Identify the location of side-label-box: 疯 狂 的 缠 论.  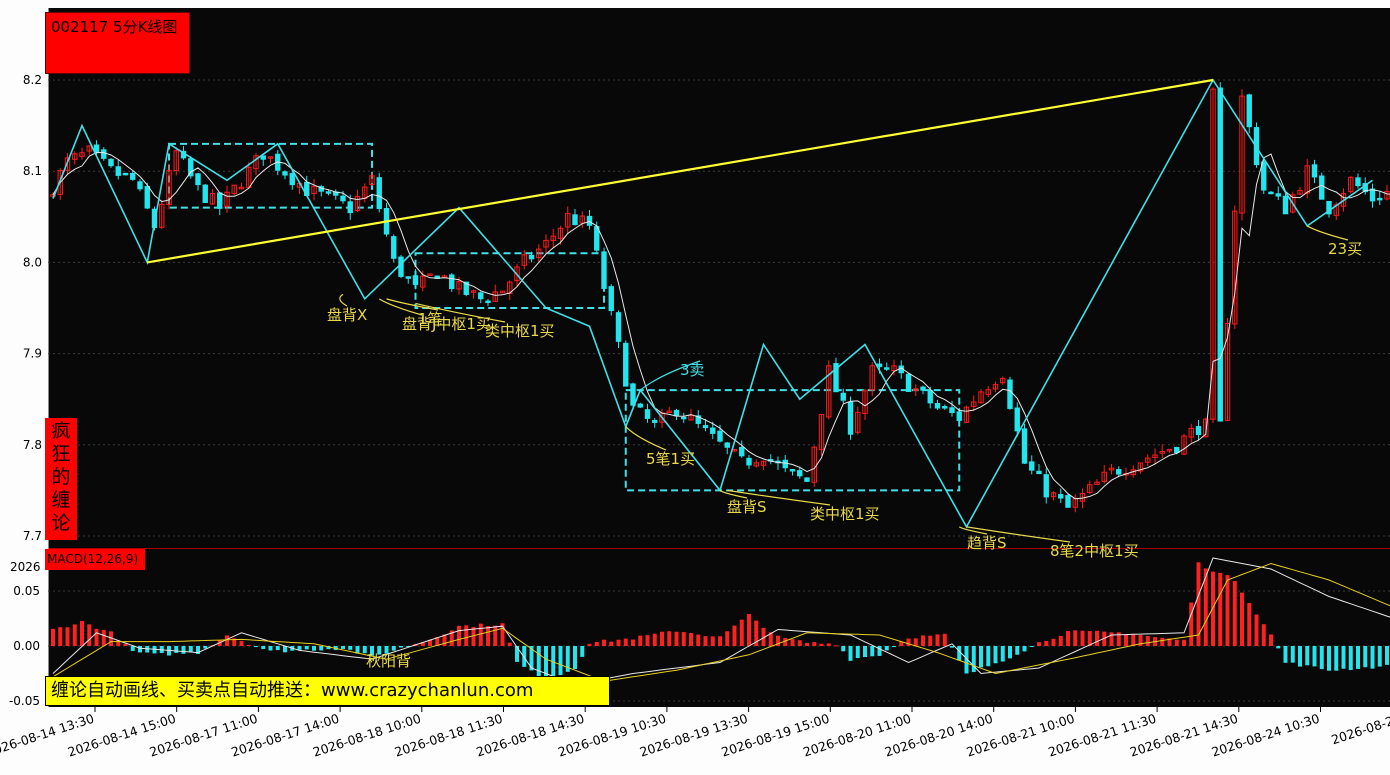
(61, 479).